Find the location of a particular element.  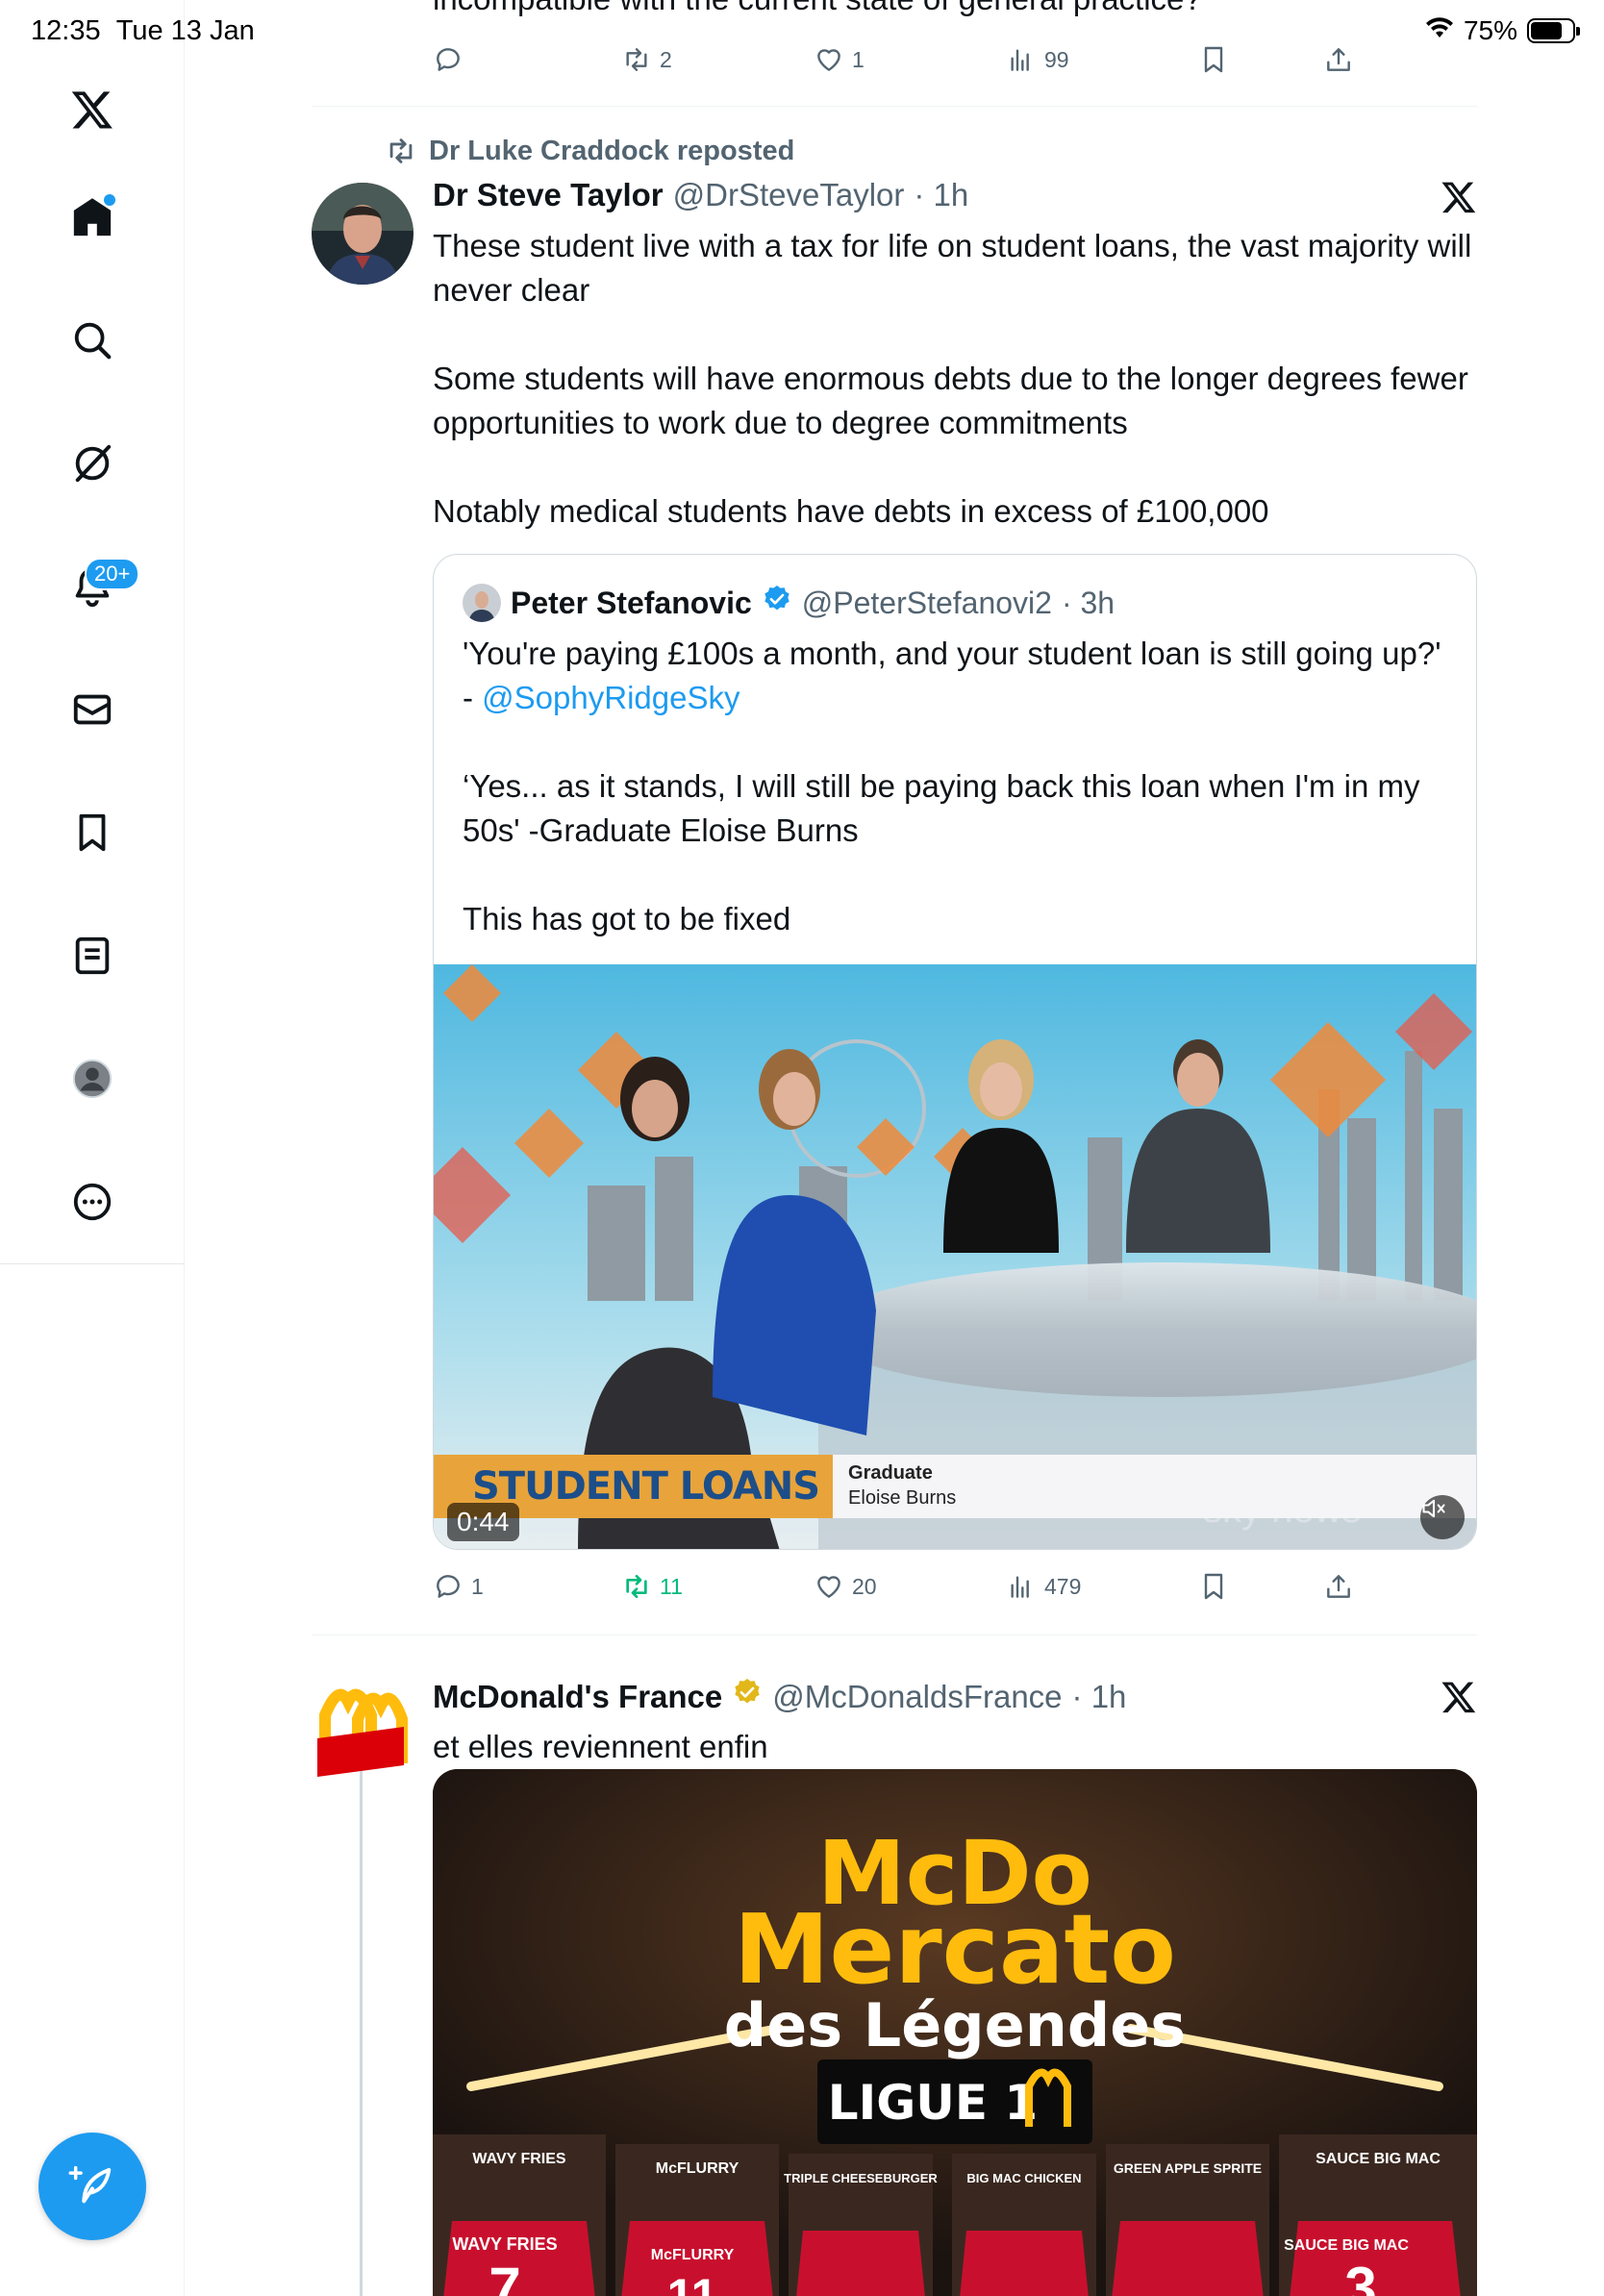

battery-icon is located at coordinates (1553, 30).